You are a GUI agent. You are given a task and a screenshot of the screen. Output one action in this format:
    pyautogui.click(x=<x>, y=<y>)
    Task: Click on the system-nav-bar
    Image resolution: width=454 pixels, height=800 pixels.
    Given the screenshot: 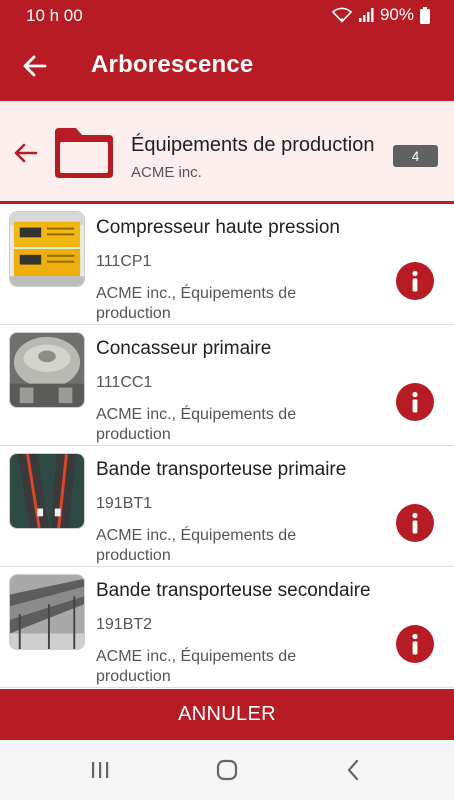 What is the action you would take?
    pyautogui.click(x=227, y=770)
    